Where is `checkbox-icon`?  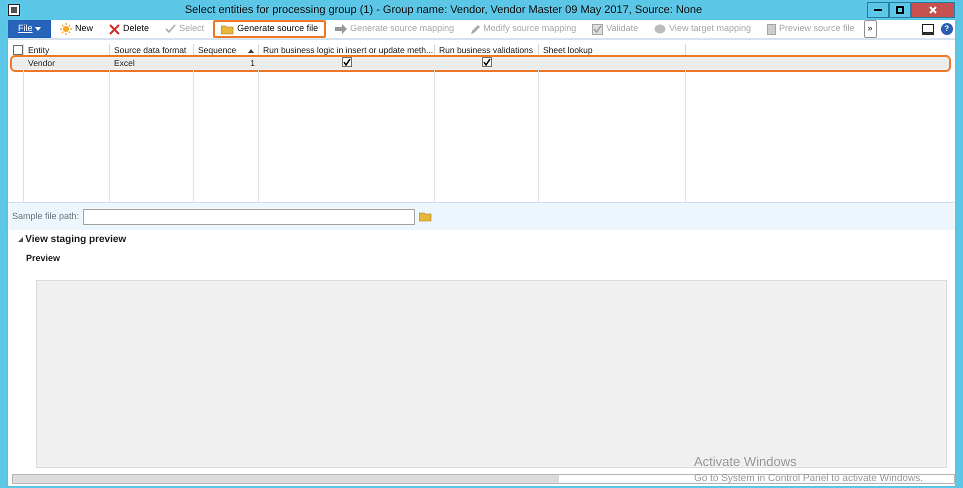
checkbox-icon is located at coordinates (598, 29).